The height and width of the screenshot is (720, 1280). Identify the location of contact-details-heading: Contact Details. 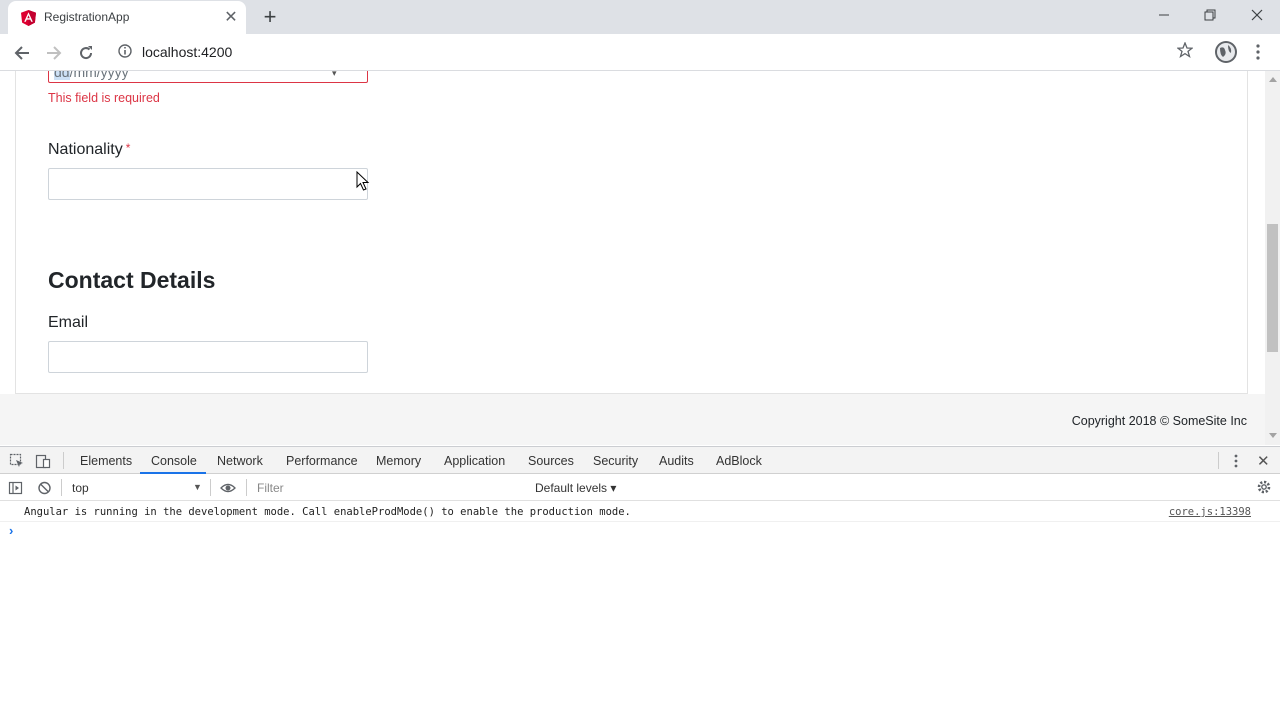
(132, 280).